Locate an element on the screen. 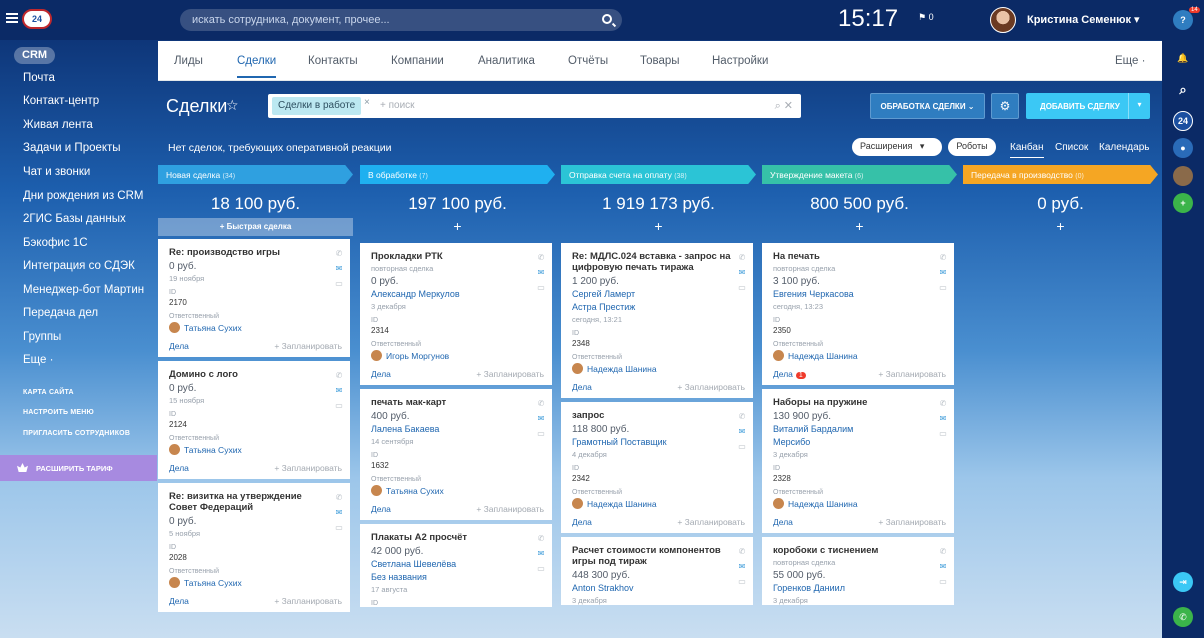 The image size is (1204, 638). deal-client: Виталий Бардалим is located at coordinates (859, 429).